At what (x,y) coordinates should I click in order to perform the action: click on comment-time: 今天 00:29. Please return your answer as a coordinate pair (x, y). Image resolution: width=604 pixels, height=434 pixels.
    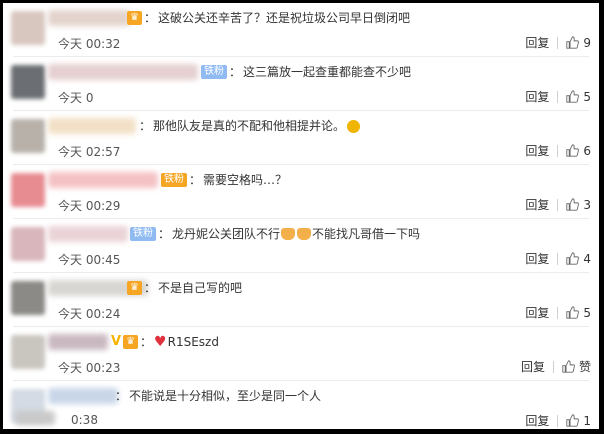
    Looking at the image, I should click on (89, 206).